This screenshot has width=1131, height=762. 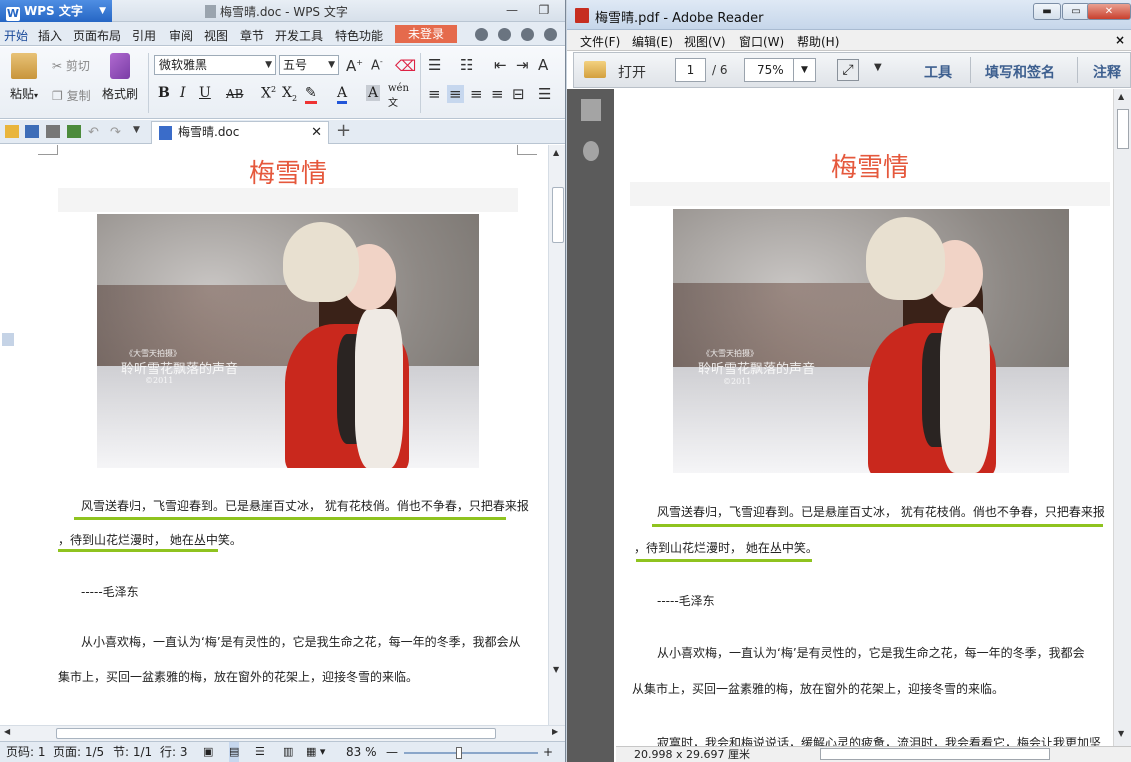 What do you see at coordinates (205, 93) in the screenshot?
I see `underline-icon: U` at bounding box center [205, 93].